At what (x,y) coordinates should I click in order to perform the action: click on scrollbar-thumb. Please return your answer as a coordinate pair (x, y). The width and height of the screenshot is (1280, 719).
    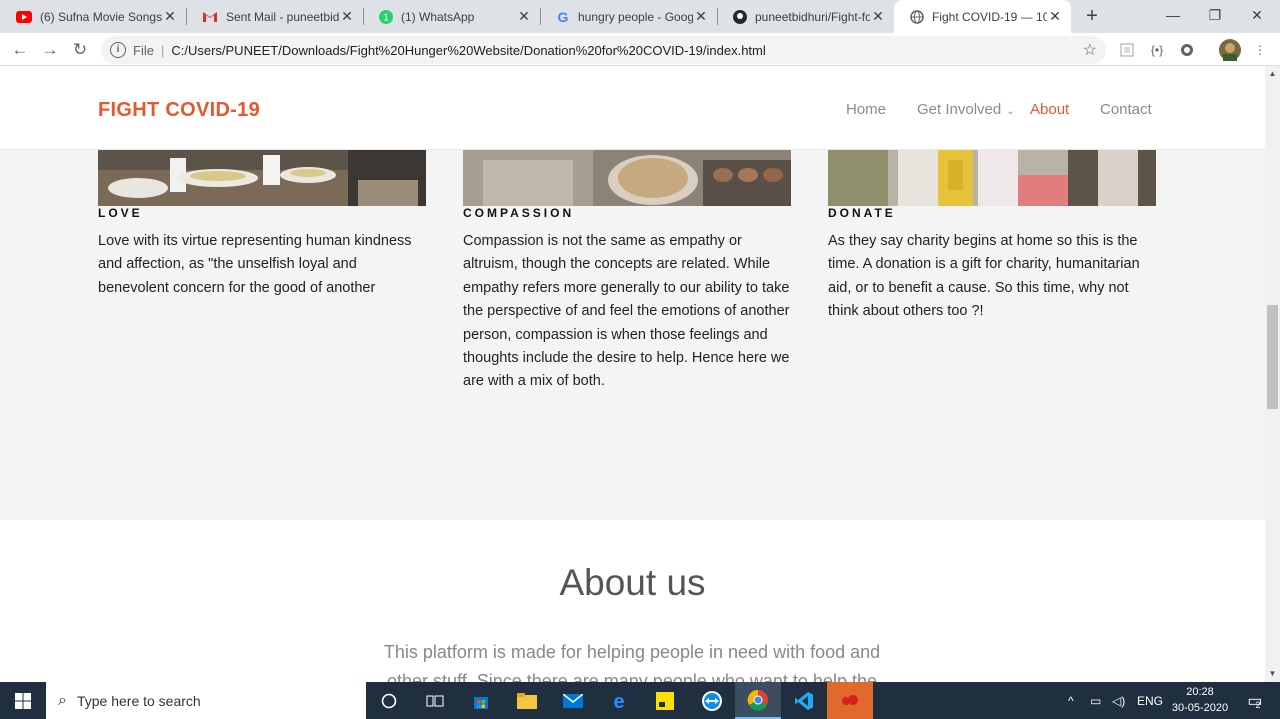
    Looking at the image, I should click on (1272, 357).